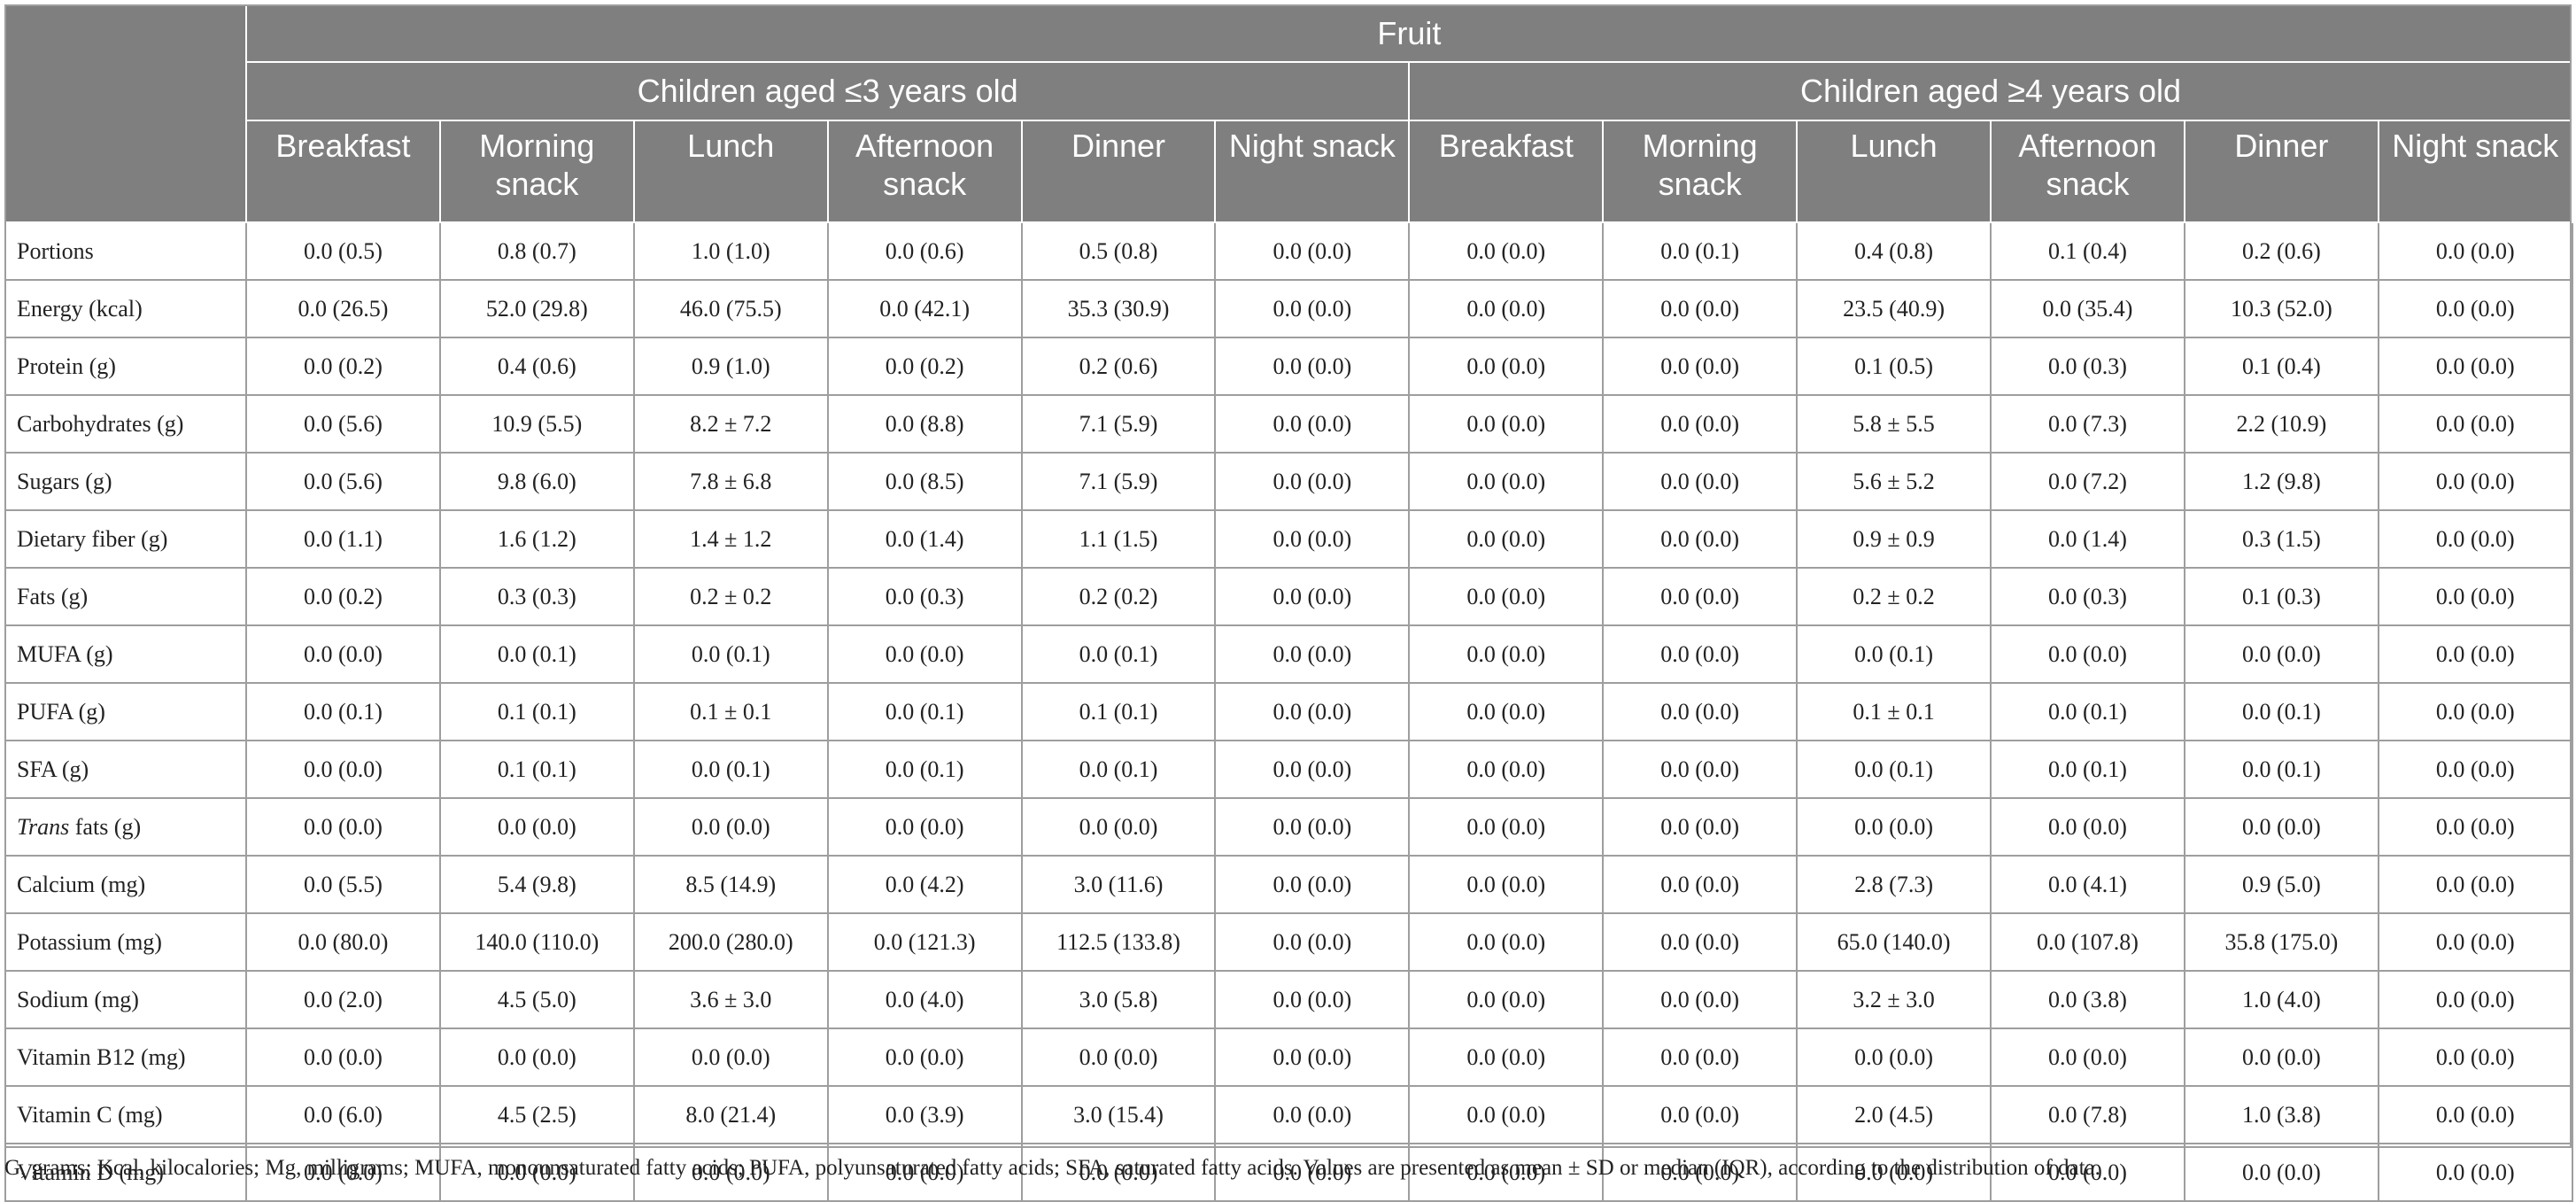 The image size is (2576, 1202). What do you see at coordinates (1894, 885) in the screenshot?
I see `table-cell: 2.8 (7.3)` at bounding box center [1894, 885].